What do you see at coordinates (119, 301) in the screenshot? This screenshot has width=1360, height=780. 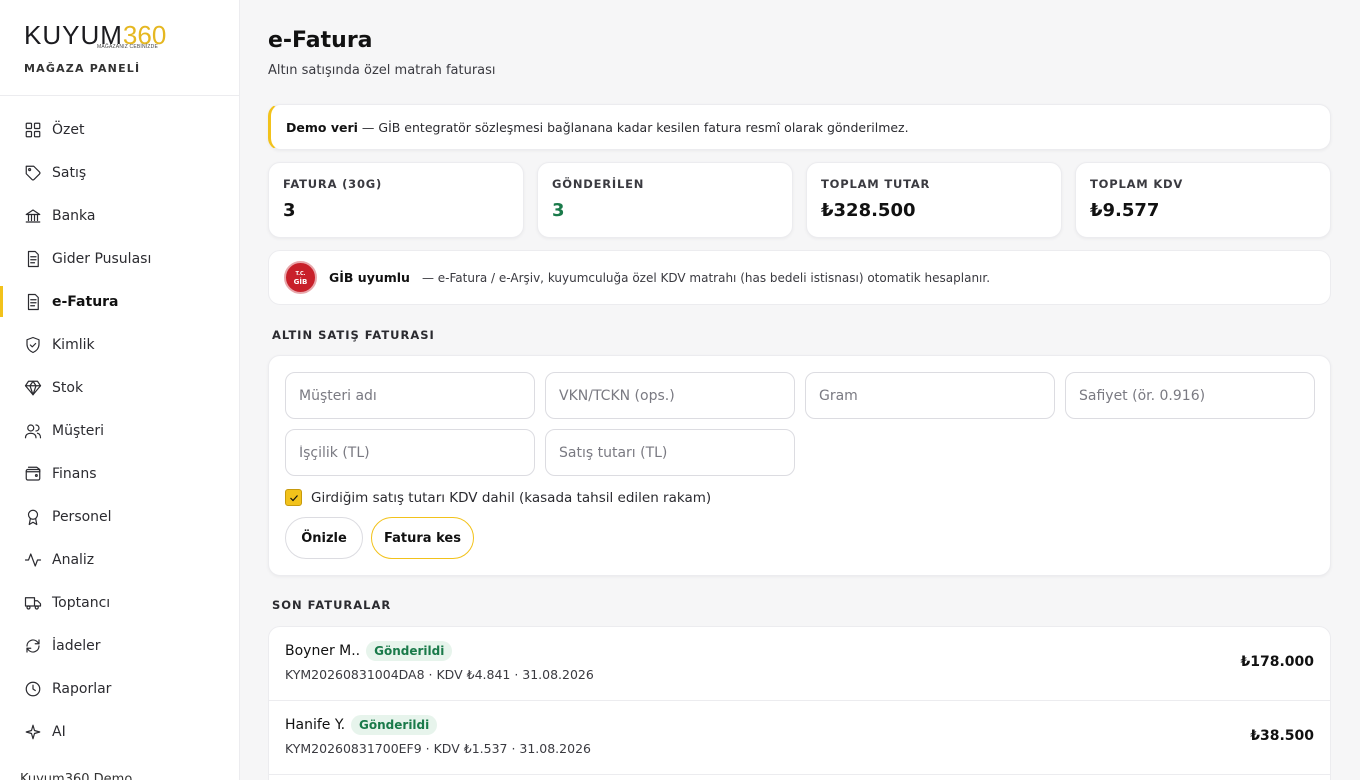 I see `sidebar-item-e-fatura: e-Fatura` at bounding box center [119, 301].